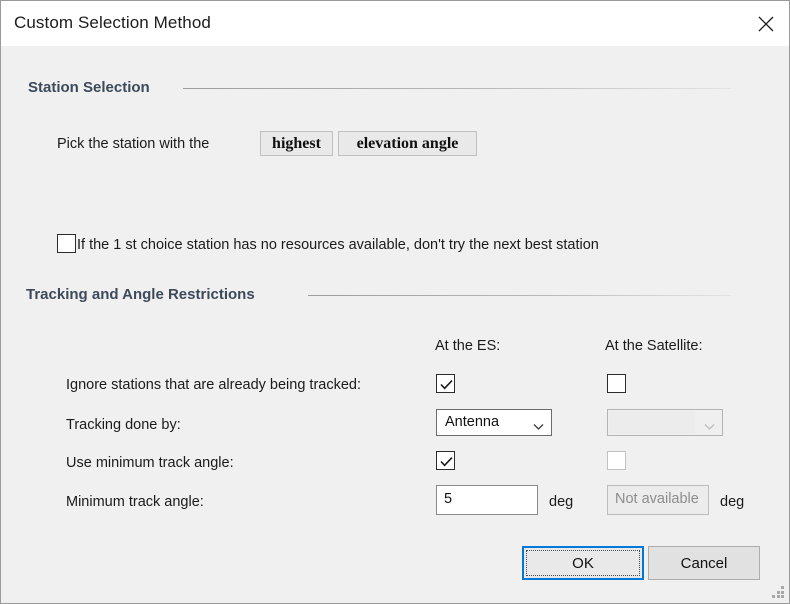  I want to click on combobox-disabled-field, so click(652, 422).